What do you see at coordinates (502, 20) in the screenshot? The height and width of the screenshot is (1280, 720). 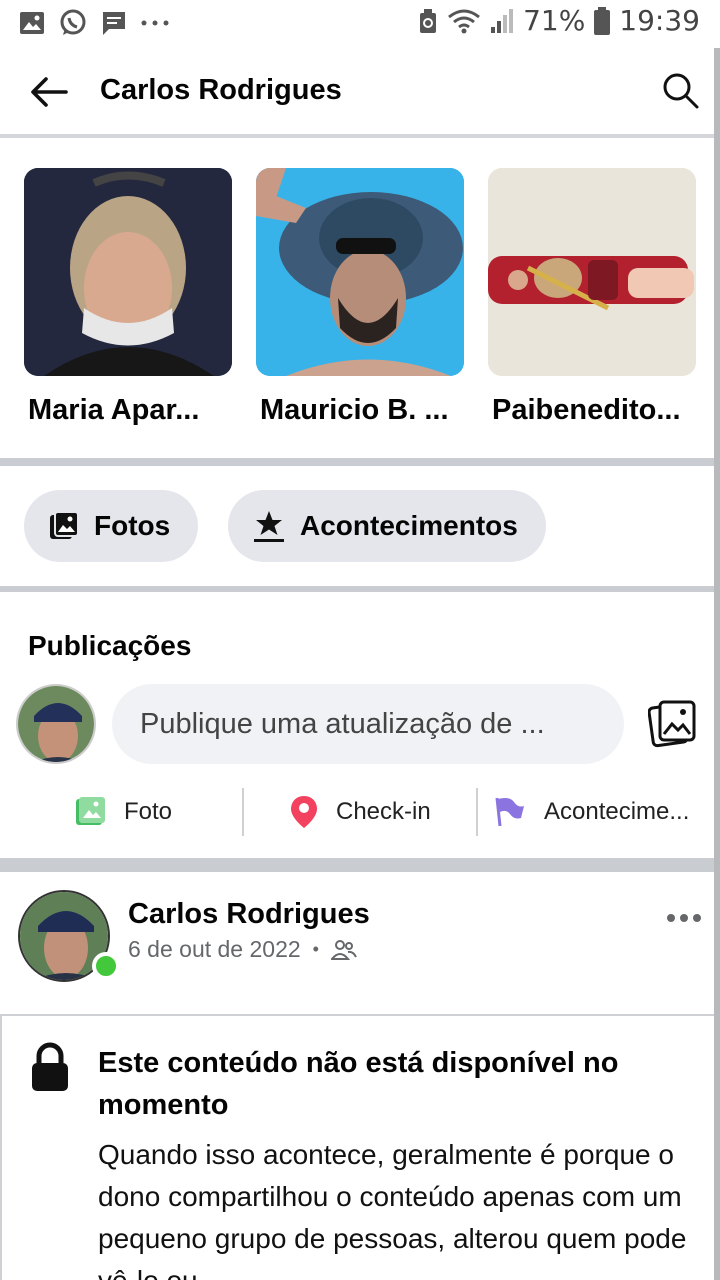 I see `signal-icon` at bounding box center [502, 20].